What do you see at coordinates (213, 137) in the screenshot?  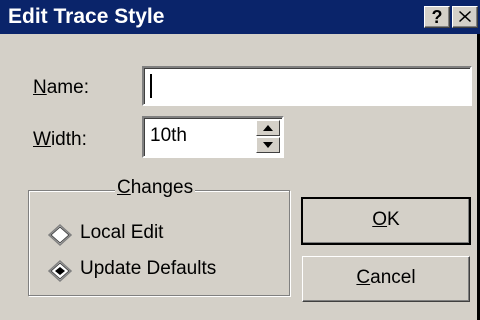 I see `width-spinbox: 10th` at bounding box center [213, 137].